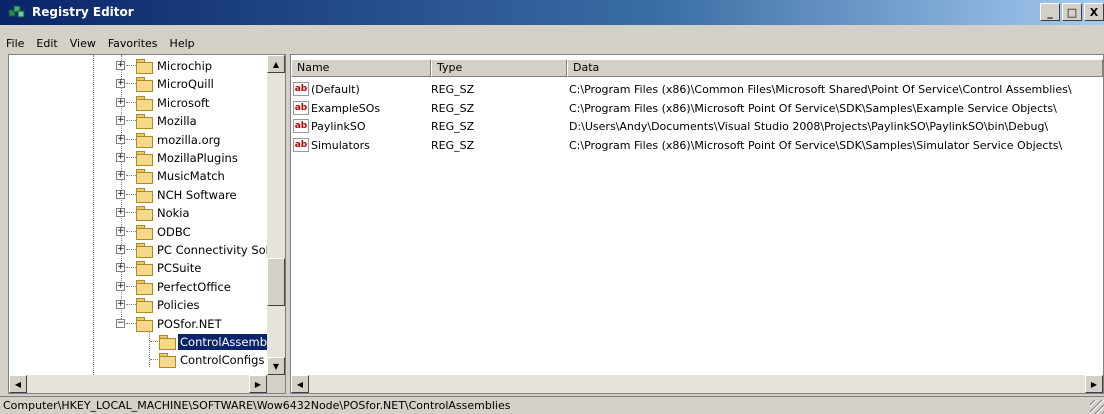  I want to click on tree-item: + PerfectOffice, so click(139, 287).